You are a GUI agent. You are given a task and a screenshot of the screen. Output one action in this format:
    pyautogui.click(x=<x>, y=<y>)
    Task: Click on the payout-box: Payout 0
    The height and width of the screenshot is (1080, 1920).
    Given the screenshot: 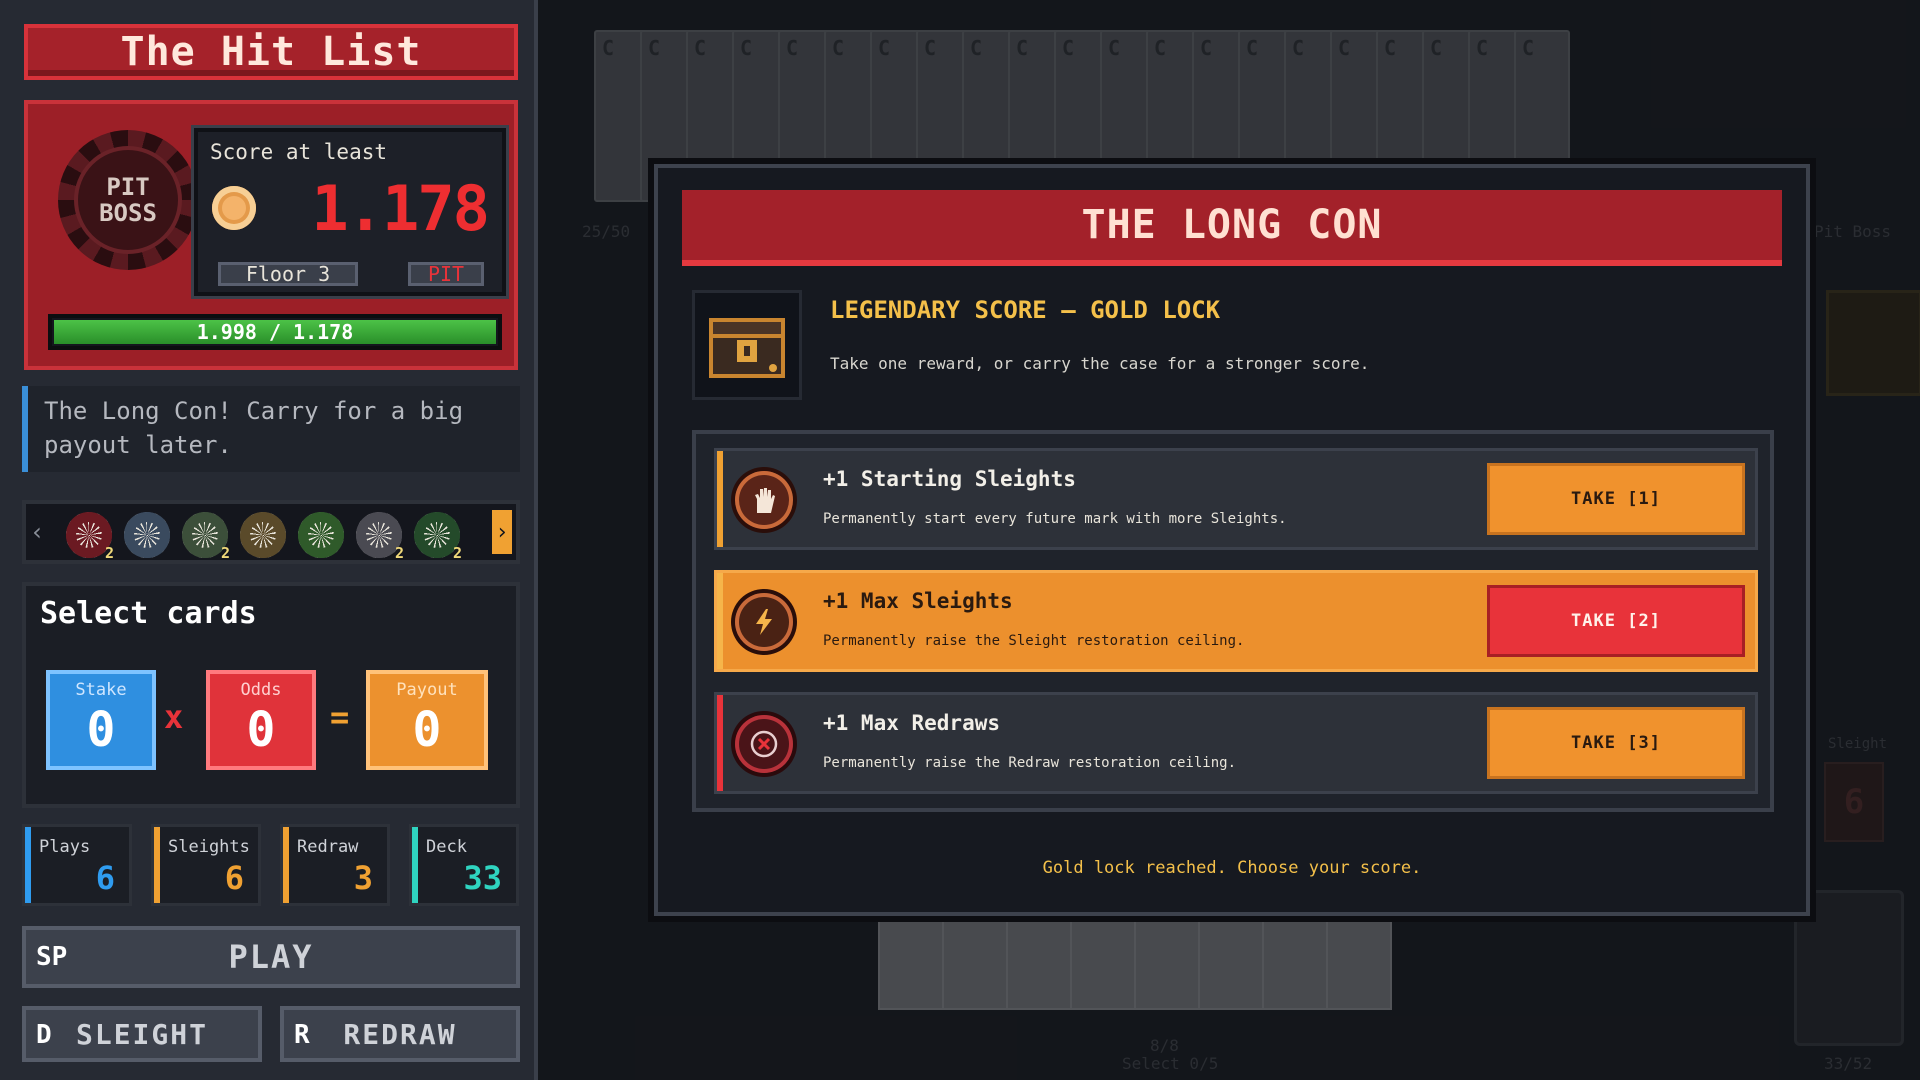 What is the action you would take?
    pyautogui.click(x=427, y=720)
    